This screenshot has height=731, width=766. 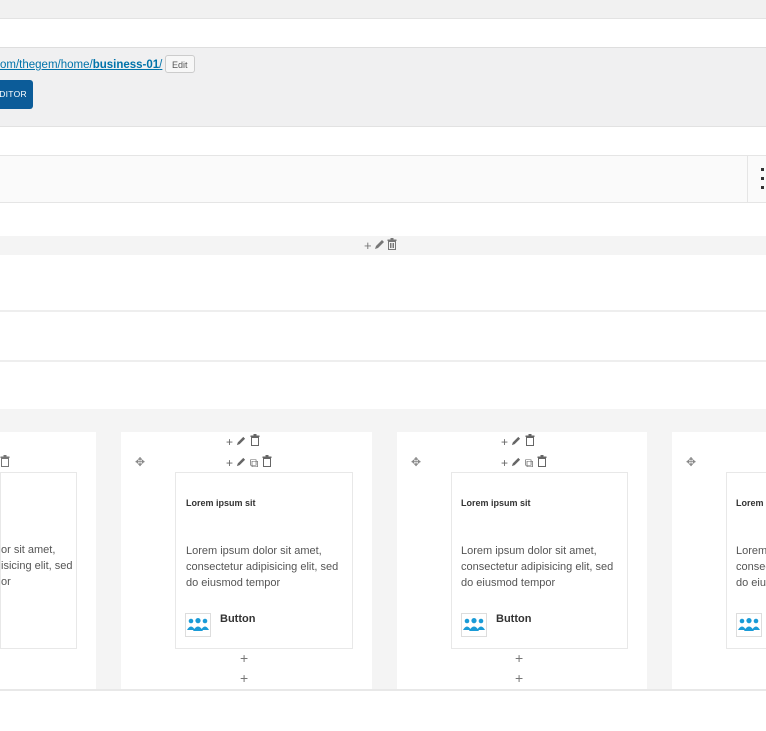 I want to click on editor-panel-bar, so click(x=383, y=179).